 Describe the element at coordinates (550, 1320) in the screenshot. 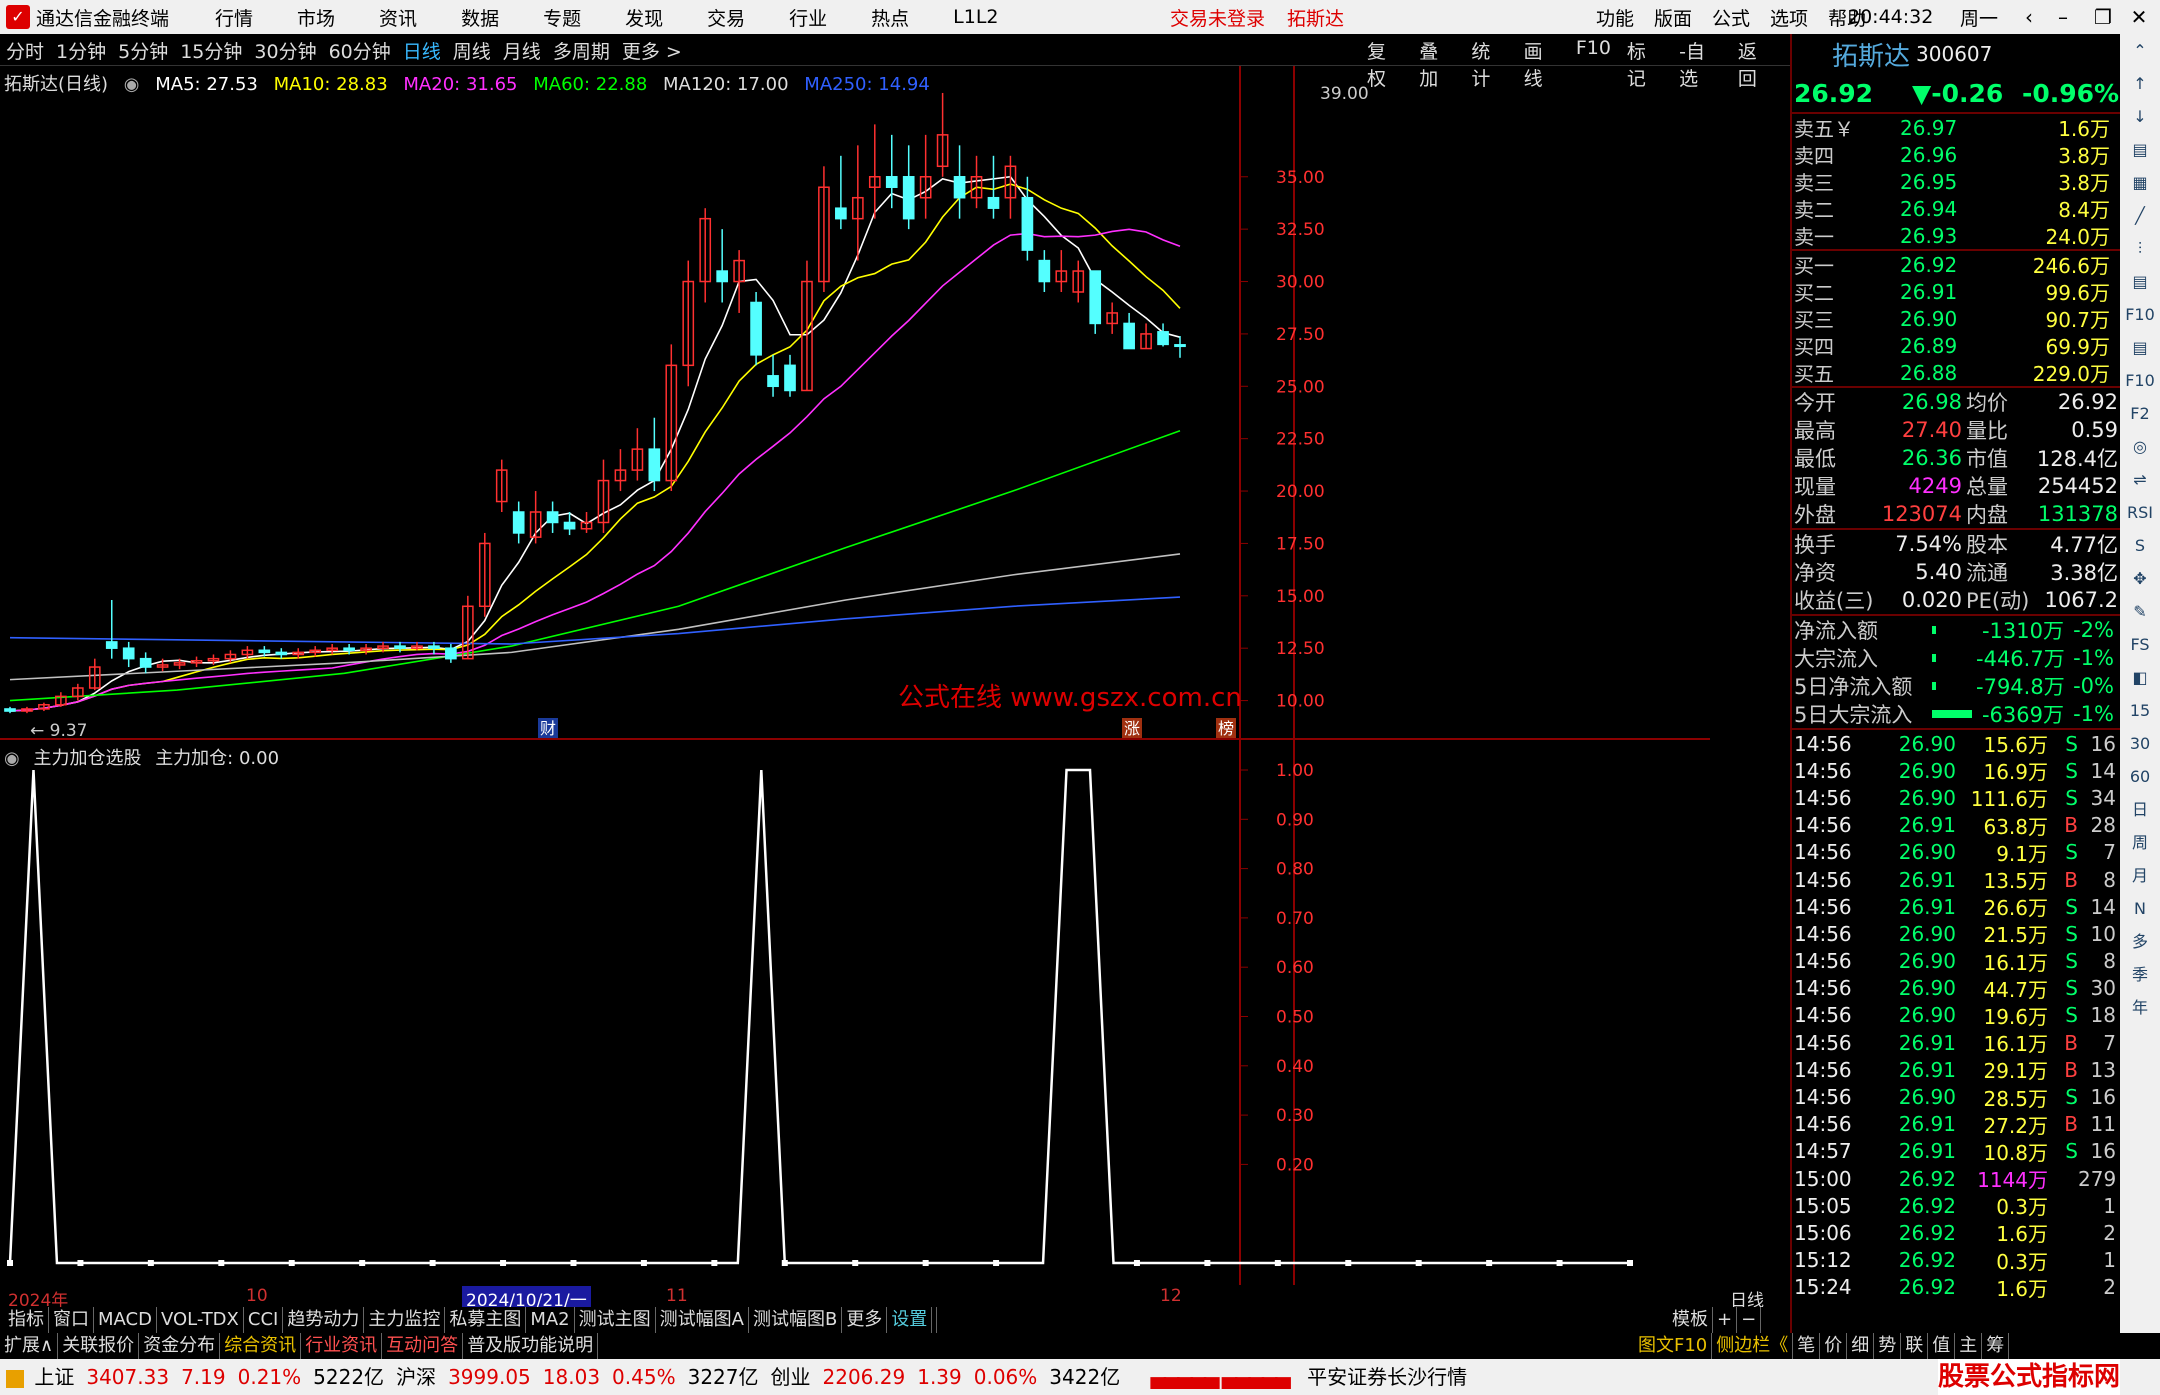

I see `indicator-tab-8: MA2` at that location.